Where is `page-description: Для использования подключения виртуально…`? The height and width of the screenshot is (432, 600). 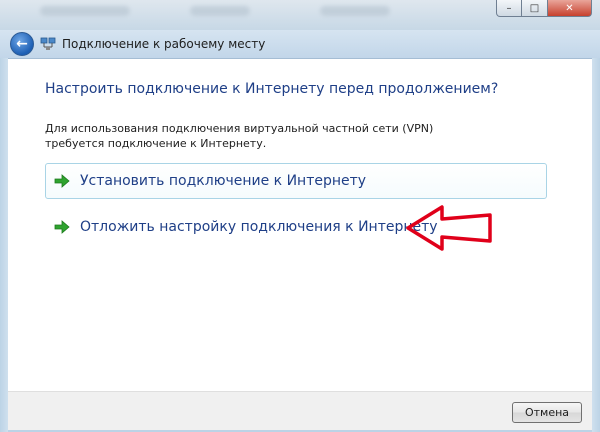 page-description: Для использования подключения виртуально… is located at coordinates (239, 136).